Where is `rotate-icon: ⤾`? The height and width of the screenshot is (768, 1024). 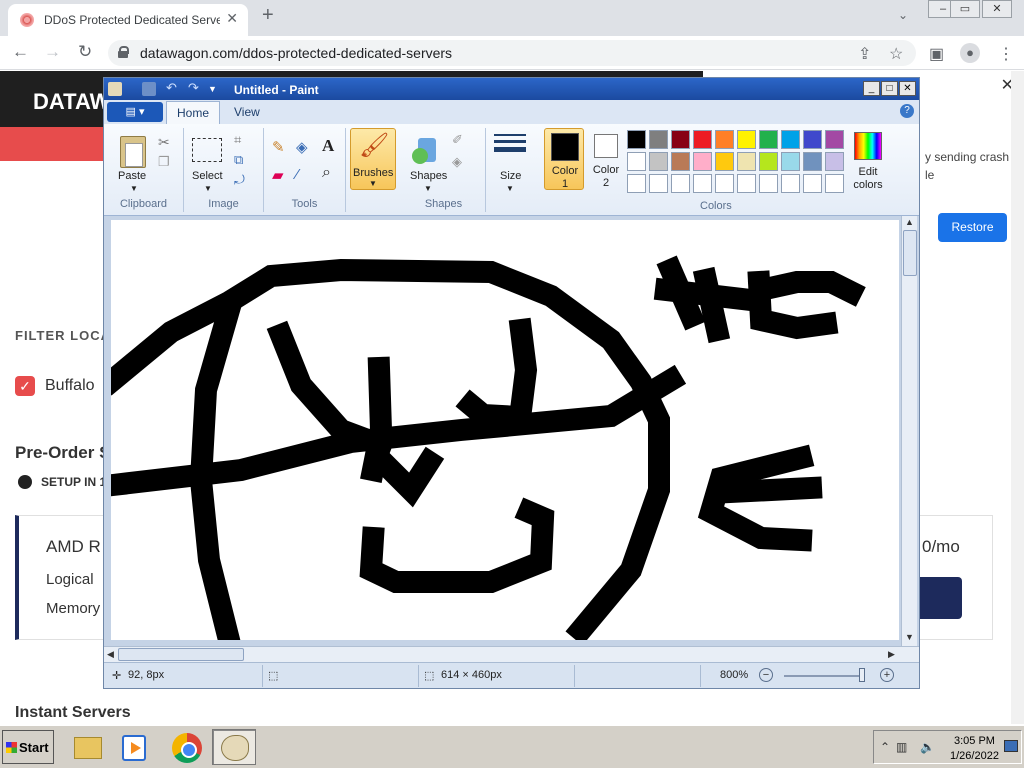
rotate-icon: ⤾ is located at coordinates (239, 180).